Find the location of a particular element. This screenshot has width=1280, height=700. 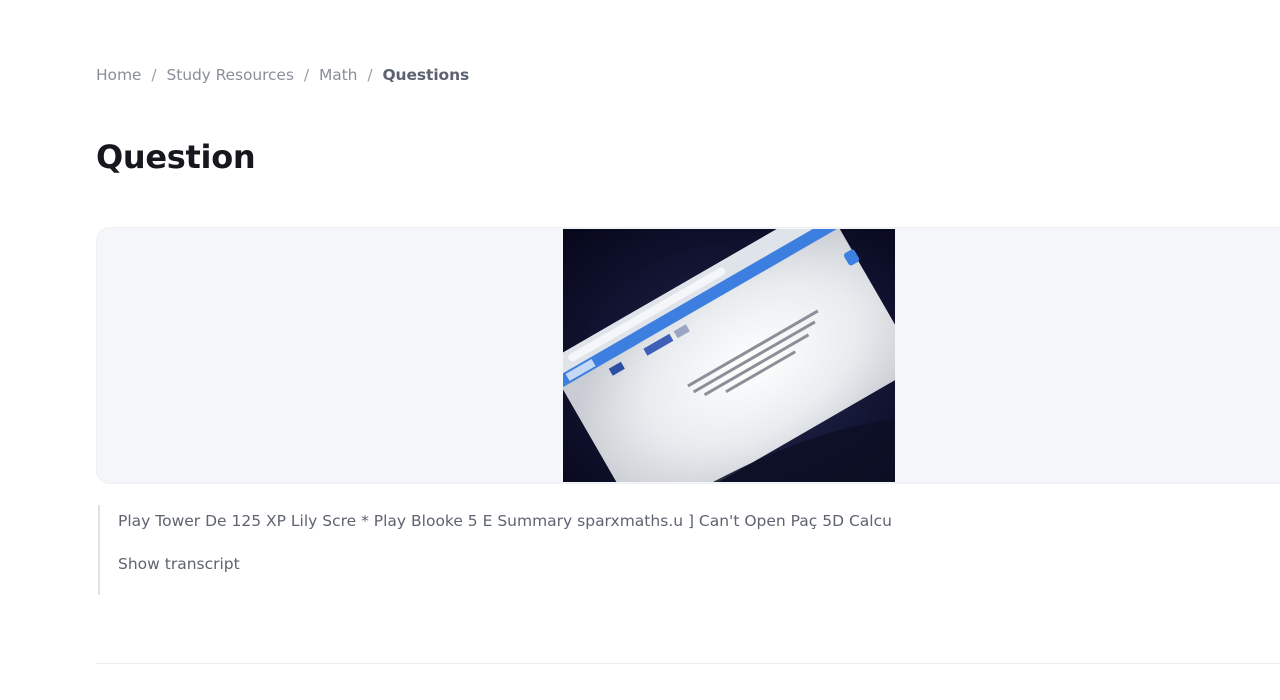

divider is located at coordinates (688, 663).